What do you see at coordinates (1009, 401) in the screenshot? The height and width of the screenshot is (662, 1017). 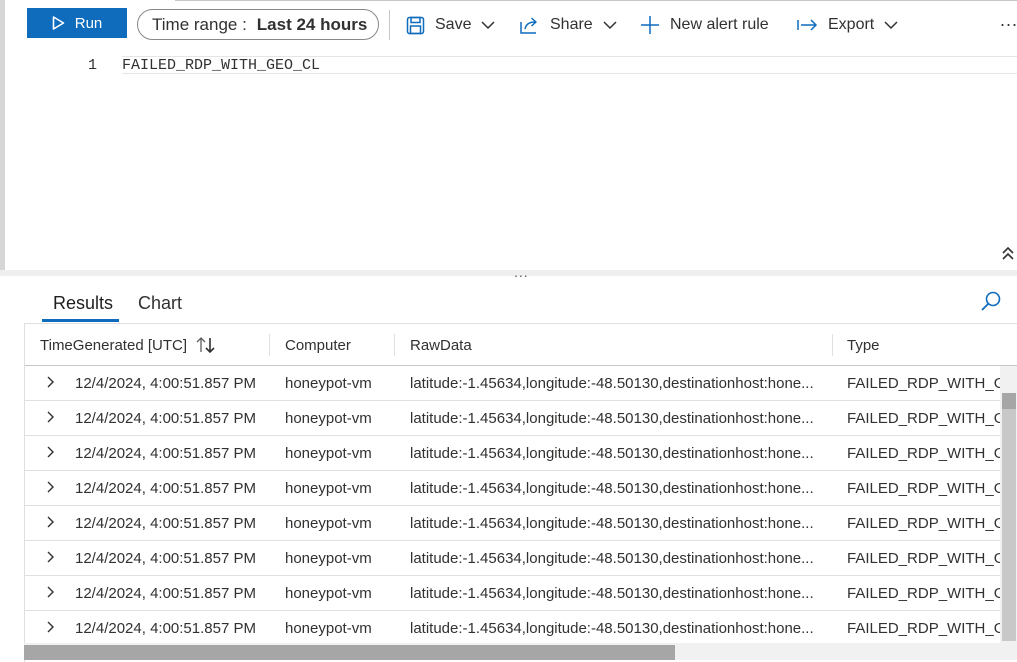 I see `vertical-scrollbar-thumb` at bounding box center [1009, 401].